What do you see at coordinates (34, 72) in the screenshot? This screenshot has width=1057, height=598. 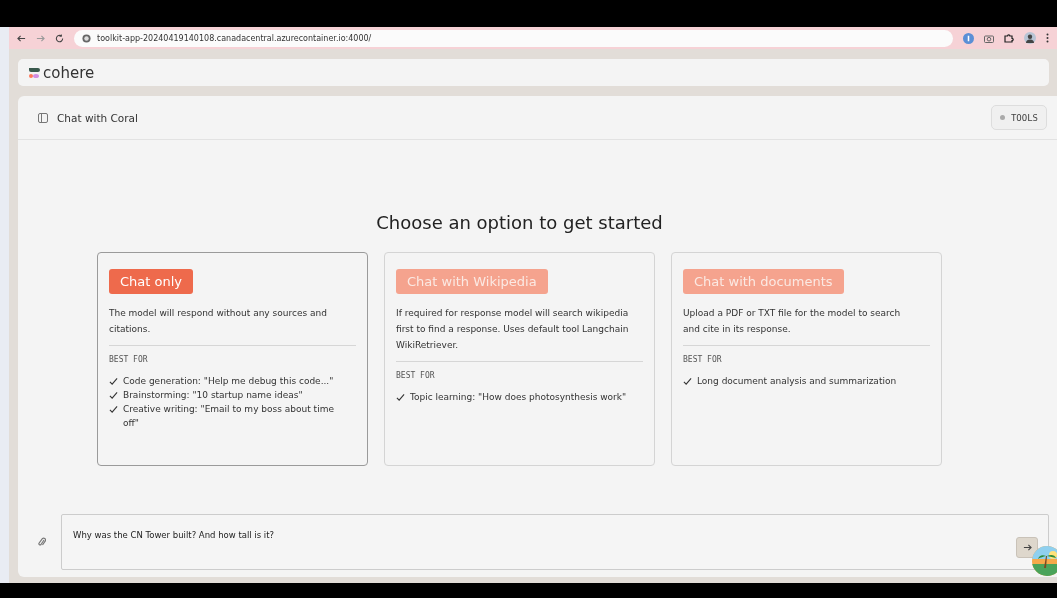 I see `logo-icon` at bounding box center [34, 72].